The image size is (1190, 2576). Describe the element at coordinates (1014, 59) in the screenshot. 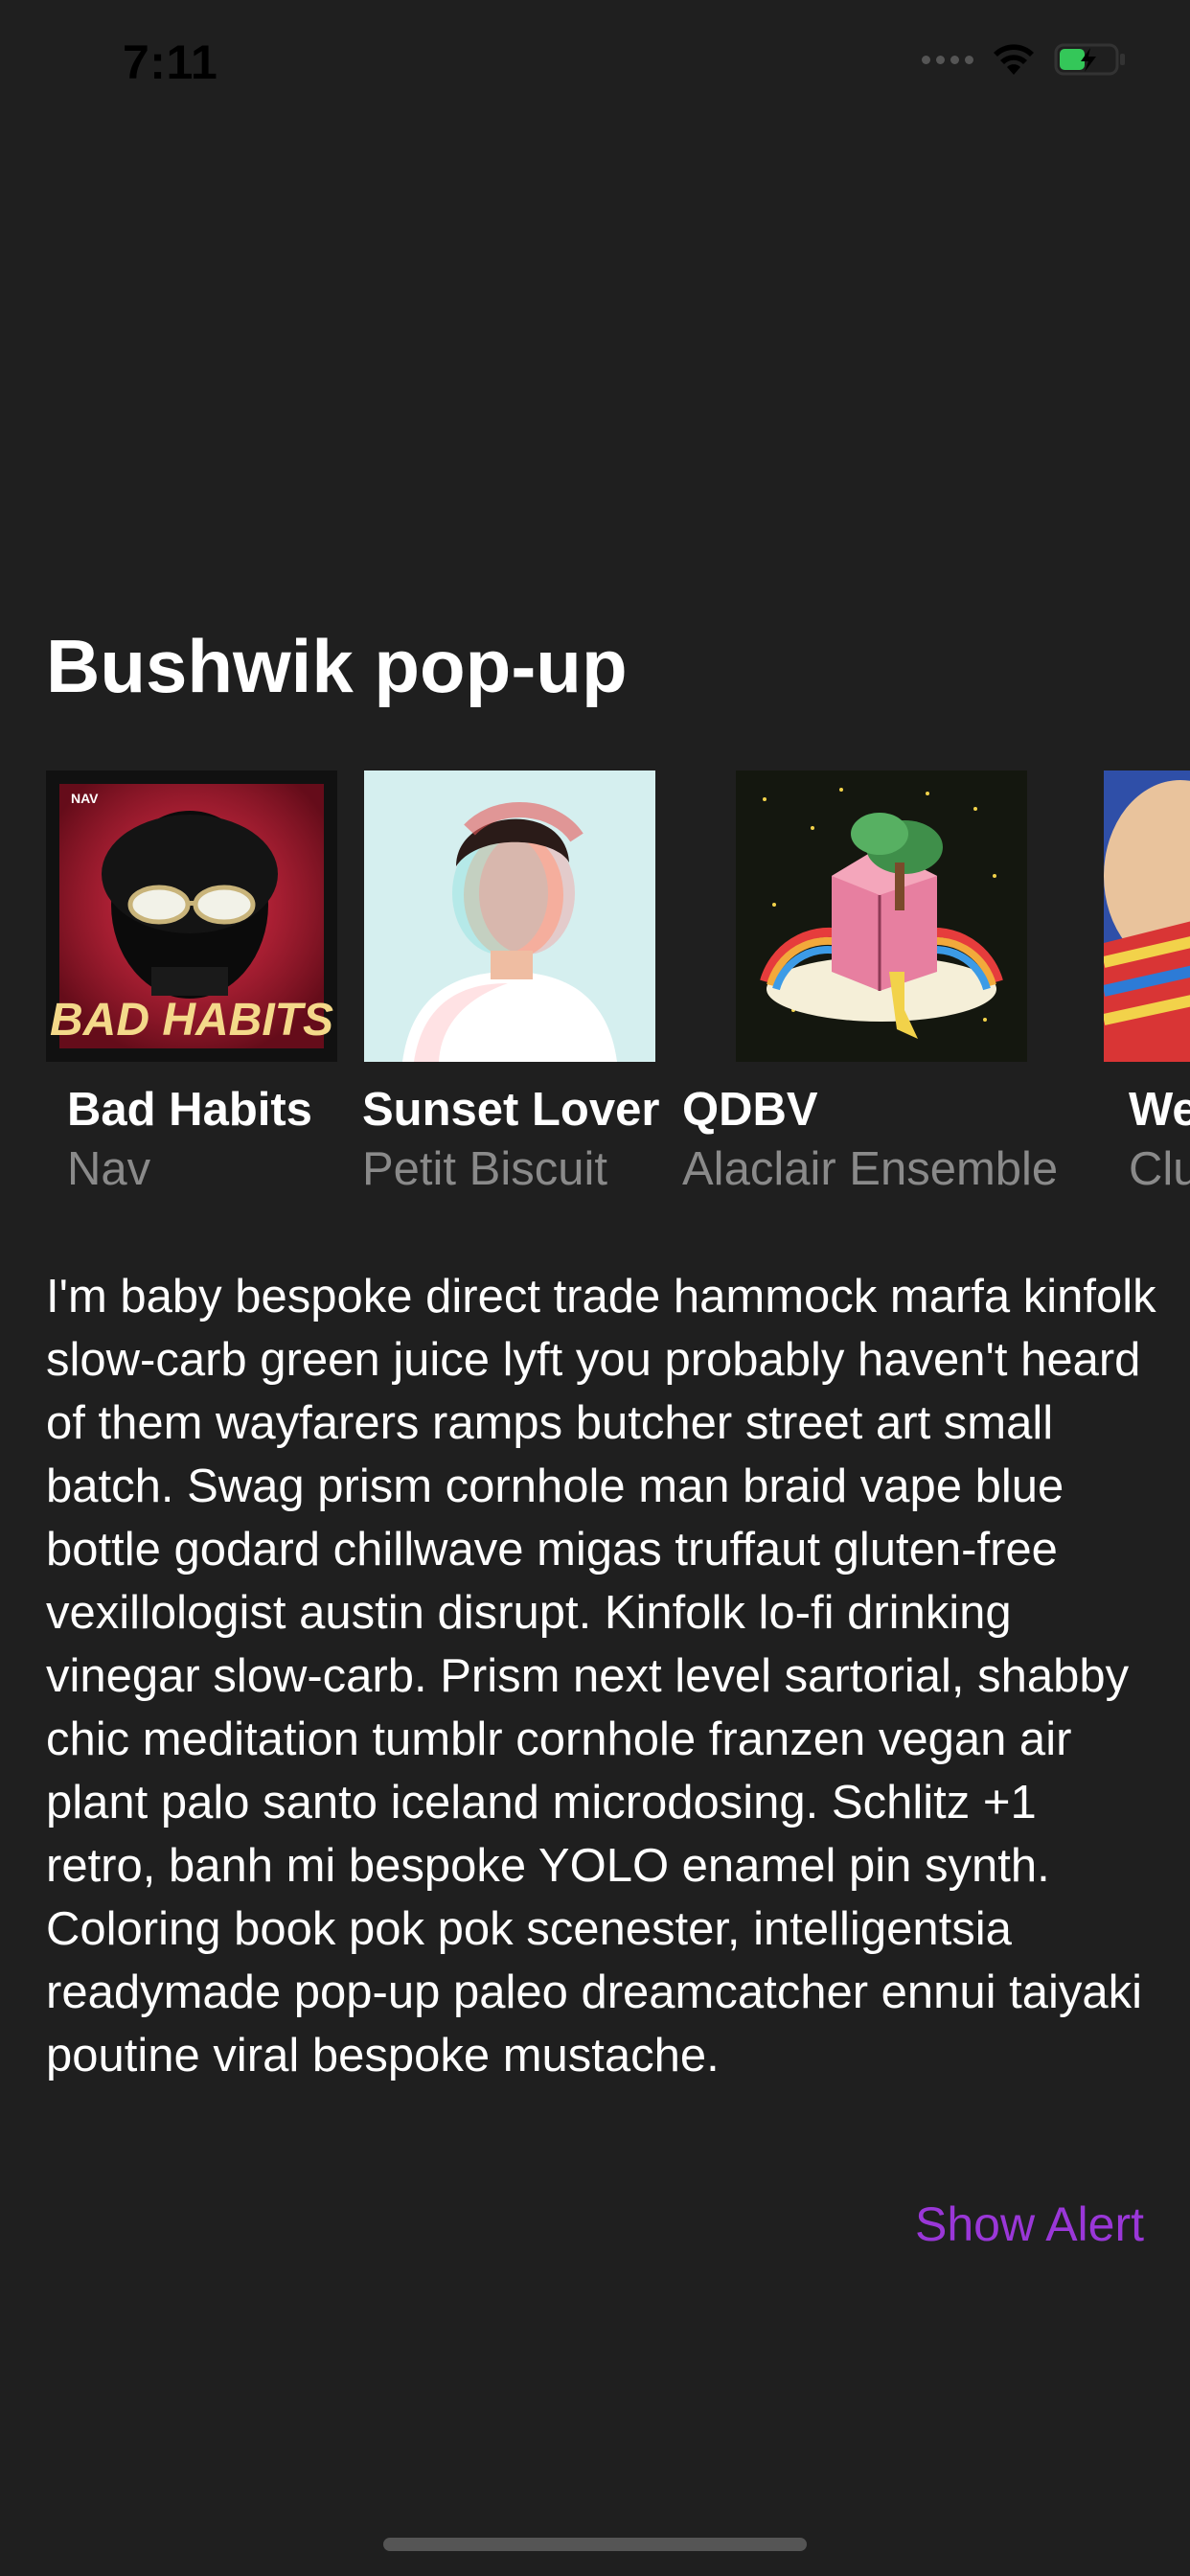

I see `wifi-icon` at that location.